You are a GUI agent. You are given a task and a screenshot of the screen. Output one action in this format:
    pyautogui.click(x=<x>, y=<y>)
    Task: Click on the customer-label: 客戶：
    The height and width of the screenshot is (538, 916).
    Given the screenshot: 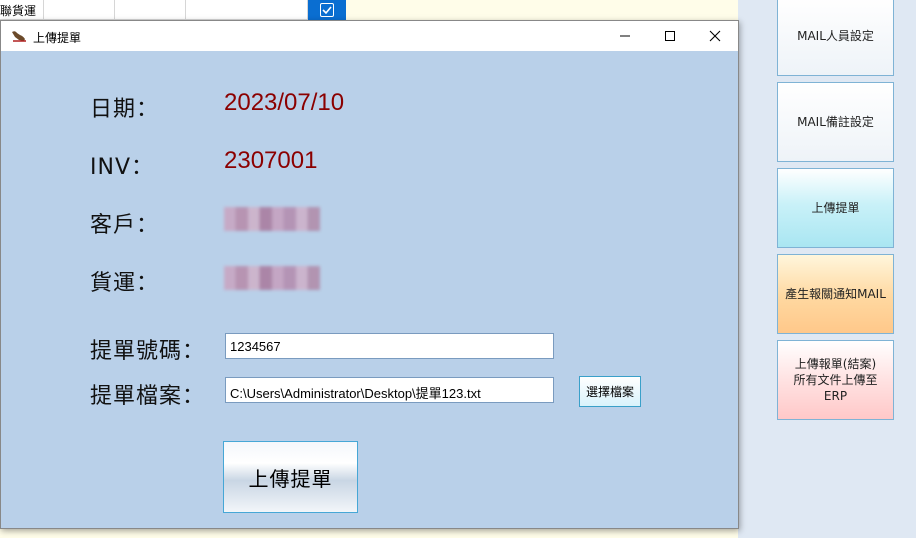 What is the action you would take?
    pyautogui.click(x=125, y=225)
    